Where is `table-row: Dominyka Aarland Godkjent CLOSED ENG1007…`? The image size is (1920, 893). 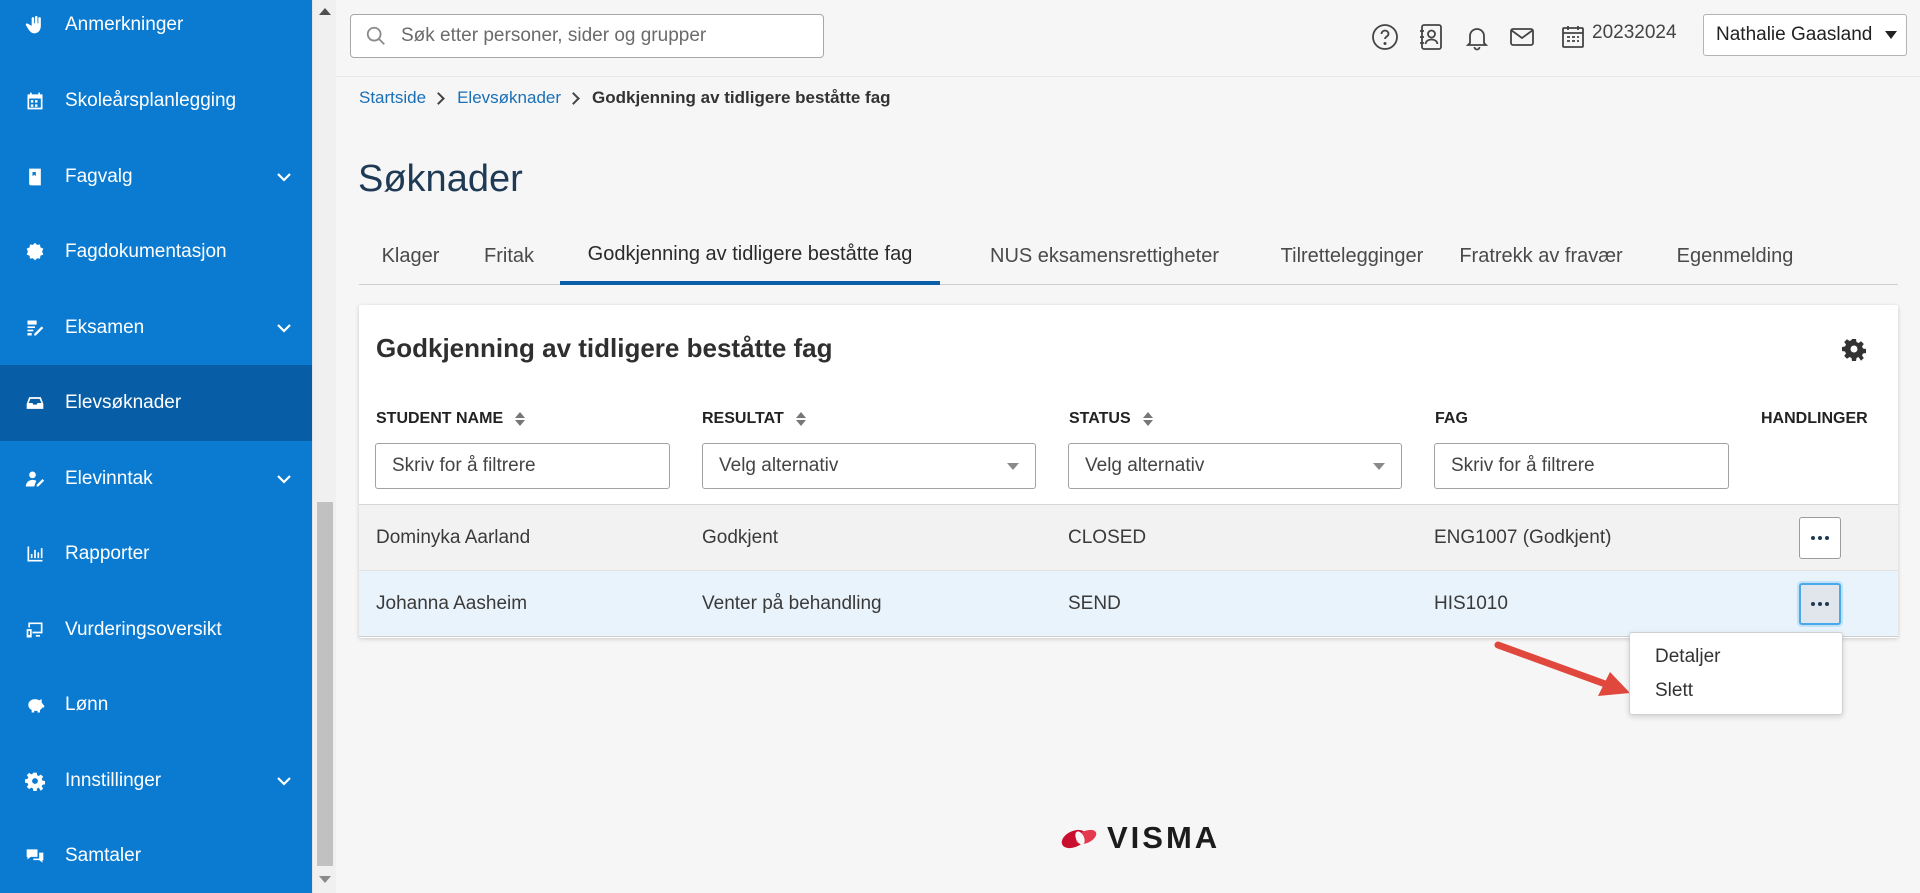
table-row: Dominyka Aarland Godkjent CLOSED ENG1007… is located at coordinates (1128, 538).